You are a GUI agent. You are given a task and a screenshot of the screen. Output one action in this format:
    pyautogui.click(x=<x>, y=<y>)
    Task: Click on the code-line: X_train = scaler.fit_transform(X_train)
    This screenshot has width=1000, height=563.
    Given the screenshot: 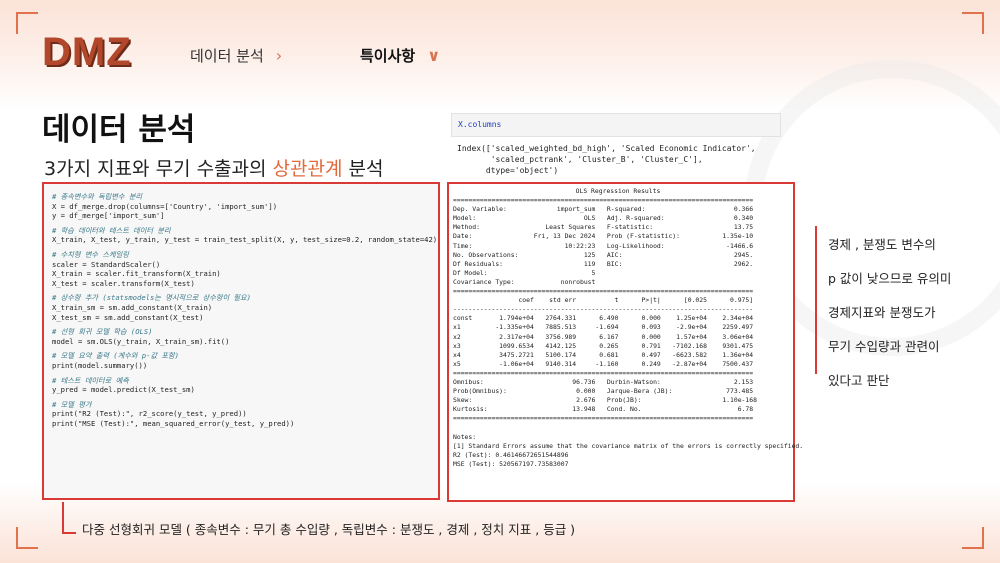 What is the action you would take?
    pyautogui.click(x=136, y=274)
    